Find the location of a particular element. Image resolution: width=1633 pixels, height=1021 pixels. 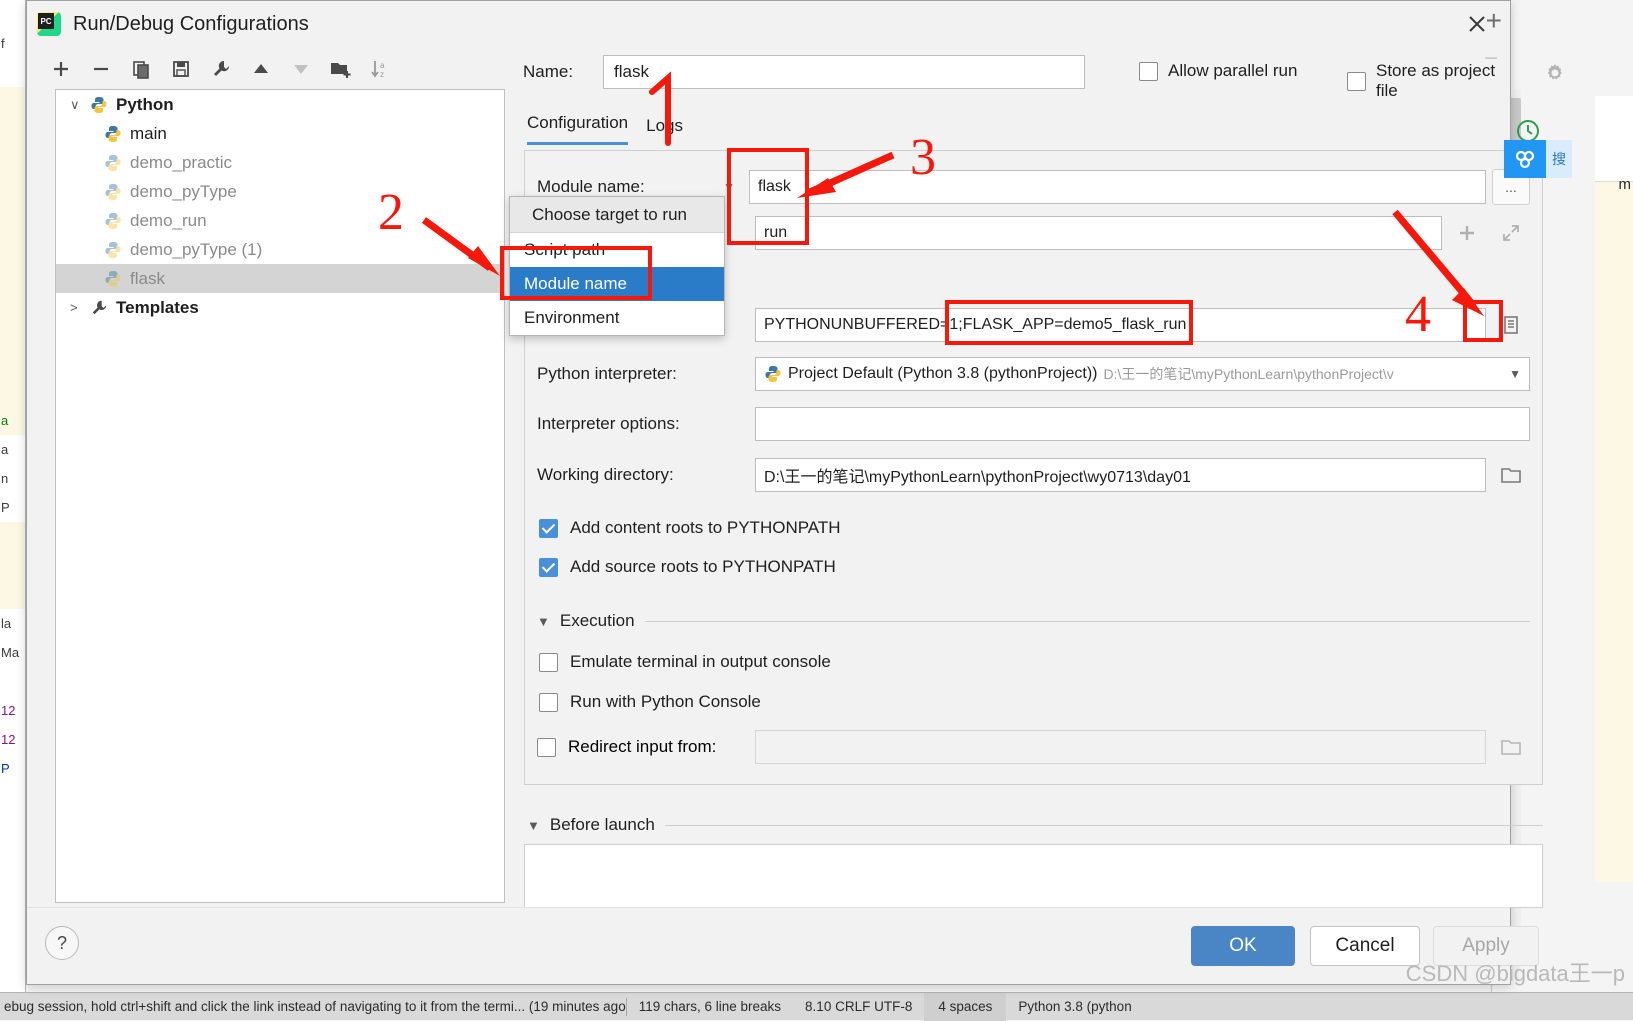

svg-text: z is located at coordinates (382, 74).